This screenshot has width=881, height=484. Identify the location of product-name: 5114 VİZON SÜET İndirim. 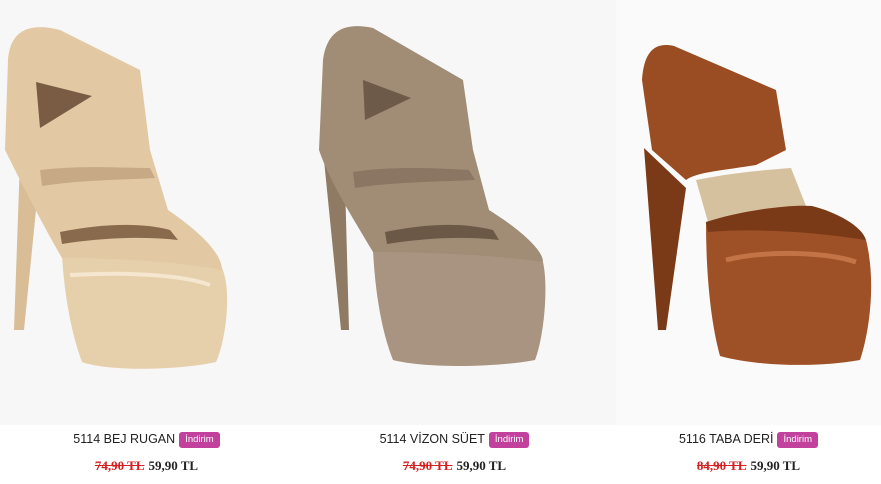
(454, 440).